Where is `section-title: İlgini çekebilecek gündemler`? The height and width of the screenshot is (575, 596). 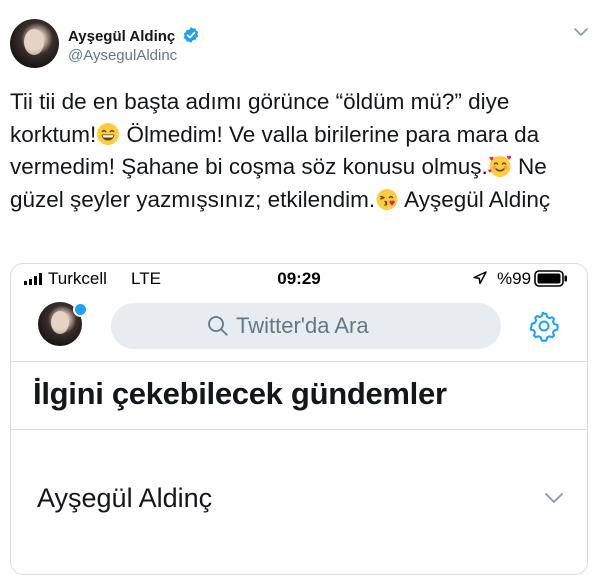
section-title: İlgini çekebilecek gündemler is located at coordinates (240, 393).